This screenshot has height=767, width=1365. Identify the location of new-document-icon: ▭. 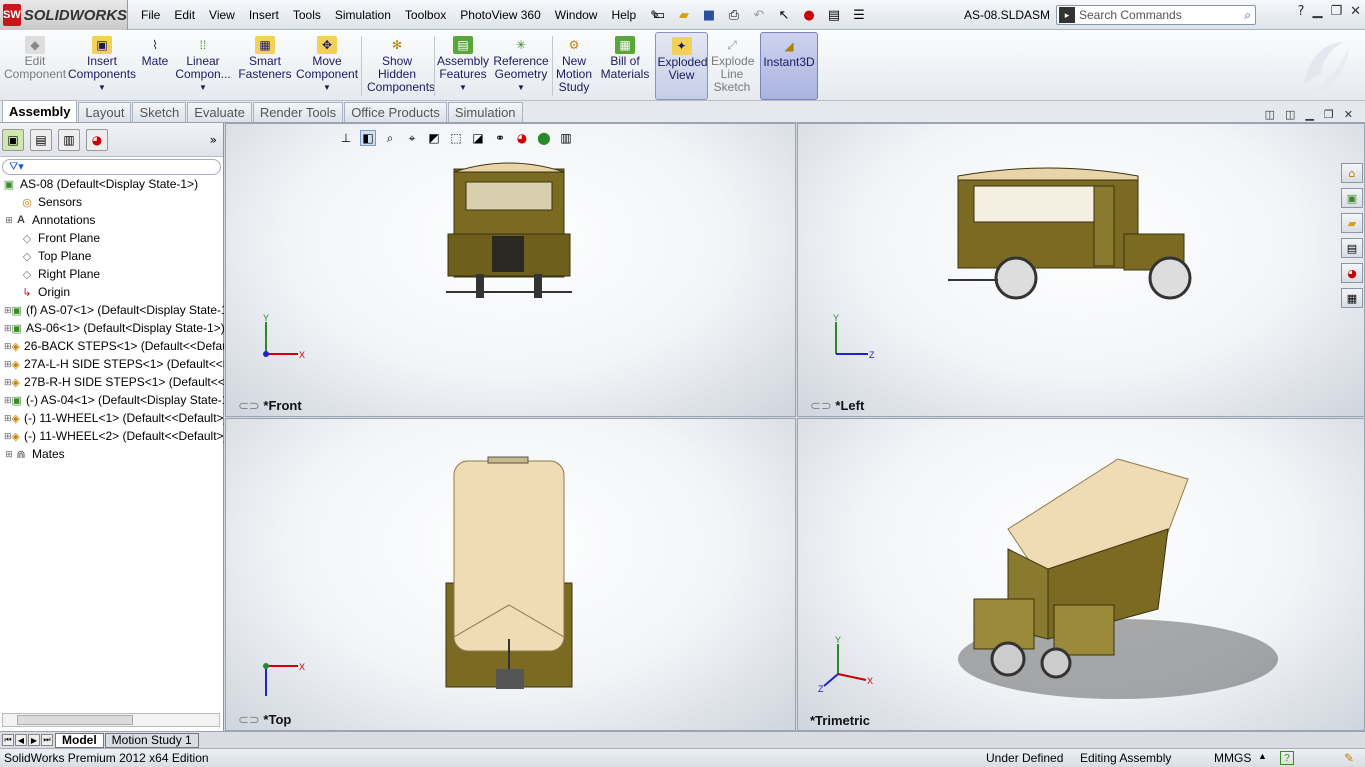
(659, 15).